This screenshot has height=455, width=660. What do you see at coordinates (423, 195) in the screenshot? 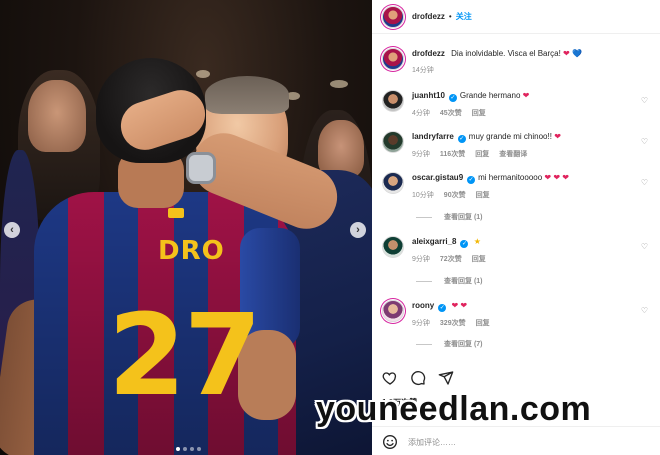
I see `comment-time: 10分钟` at bounding box center [423, 195].